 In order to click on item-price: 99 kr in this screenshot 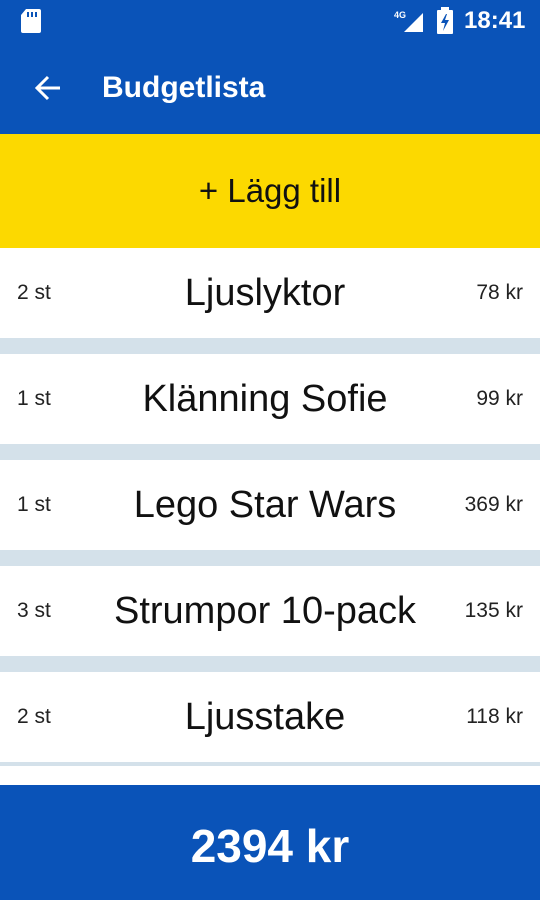, I will do `click(499, 398)`.